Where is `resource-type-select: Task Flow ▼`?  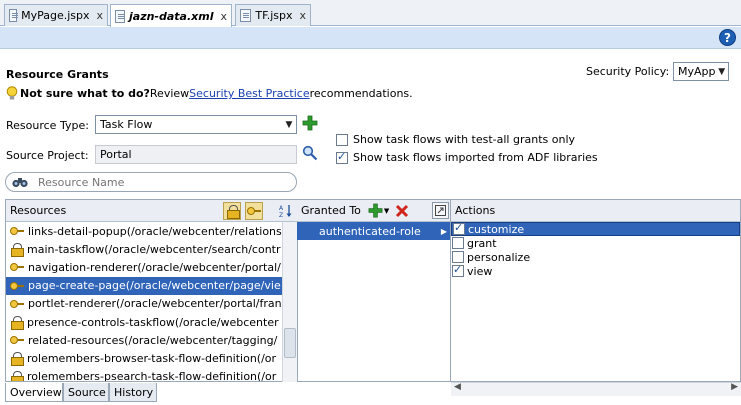 resource-type-select: Task Flow ▼ is located at coordinates (196, 124).